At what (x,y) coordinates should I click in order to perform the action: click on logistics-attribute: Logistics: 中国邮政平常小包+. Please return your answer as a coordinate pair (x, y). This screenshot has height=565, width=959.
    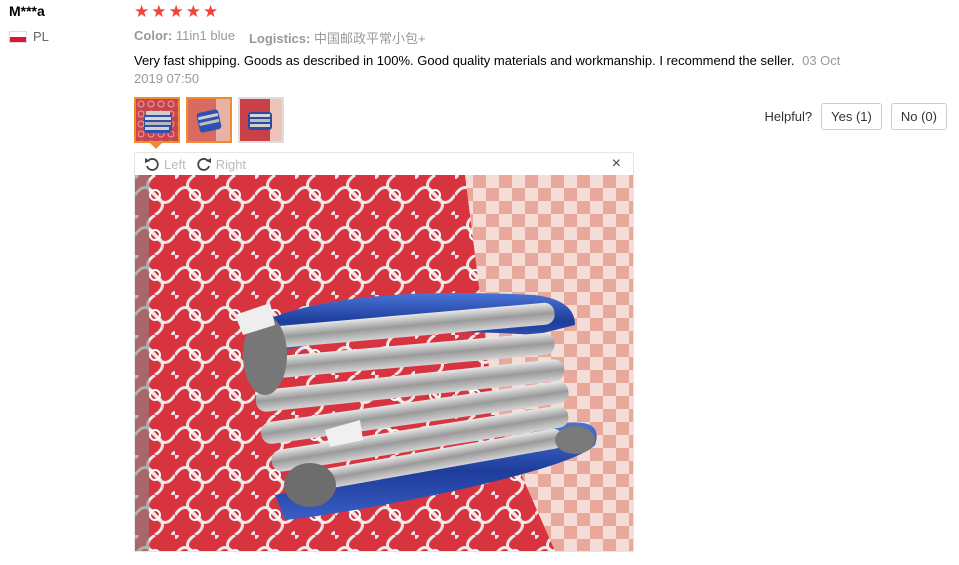
    Looking at the image, I should click on (337, 37).